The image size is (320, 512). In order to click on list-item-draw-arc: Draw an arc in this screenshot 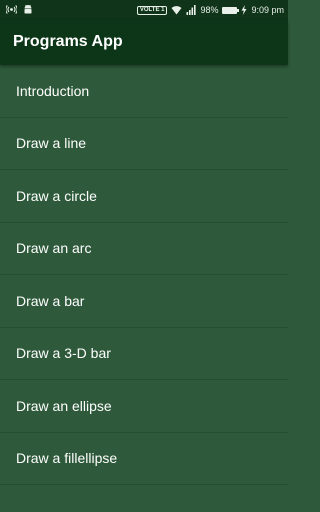, I will do `click(144, 249)`.